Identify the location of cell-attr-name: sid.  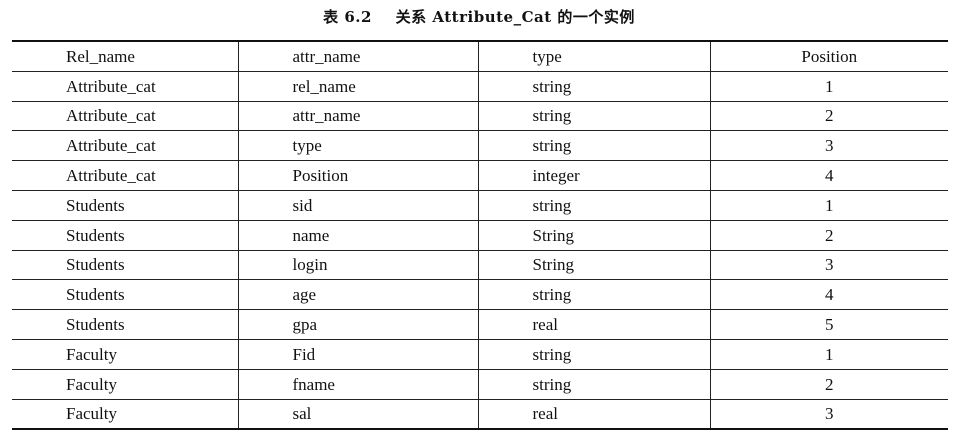
(358, 205).